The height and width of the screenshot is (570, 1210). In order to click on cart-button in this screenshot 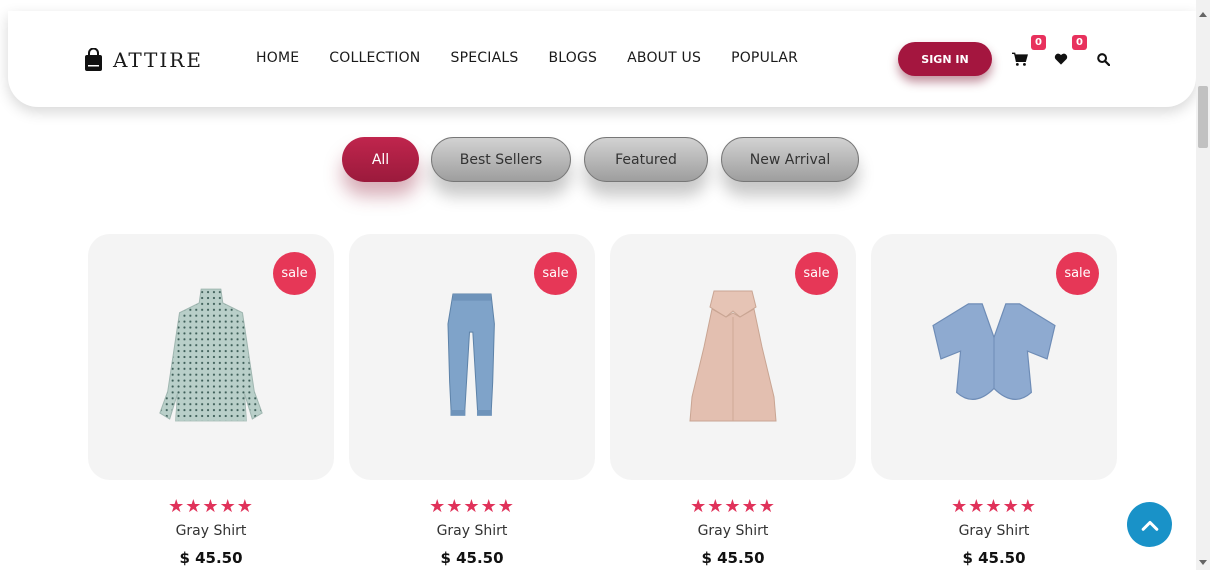, I will do `click(1020, 59)`.